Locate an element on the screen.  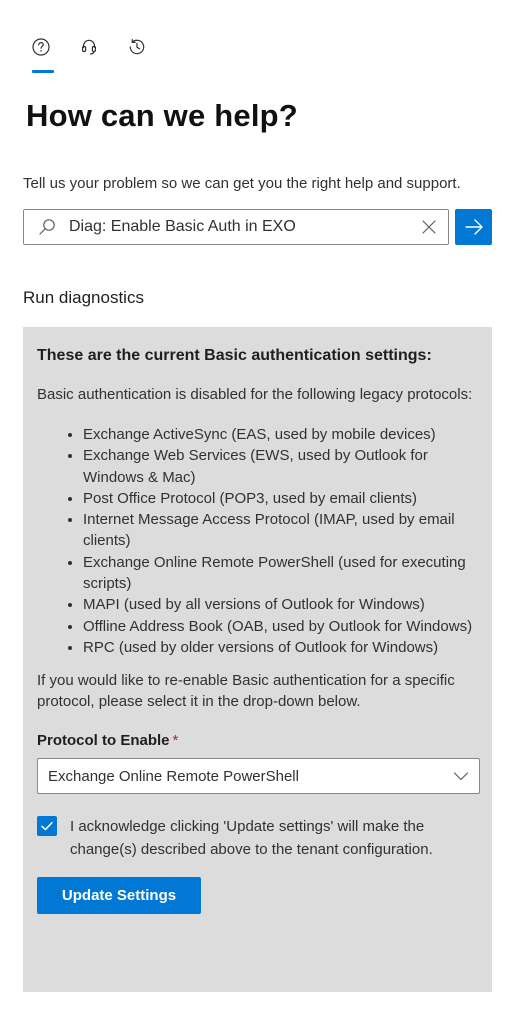
tab-help is located at coordinates (42, 54).